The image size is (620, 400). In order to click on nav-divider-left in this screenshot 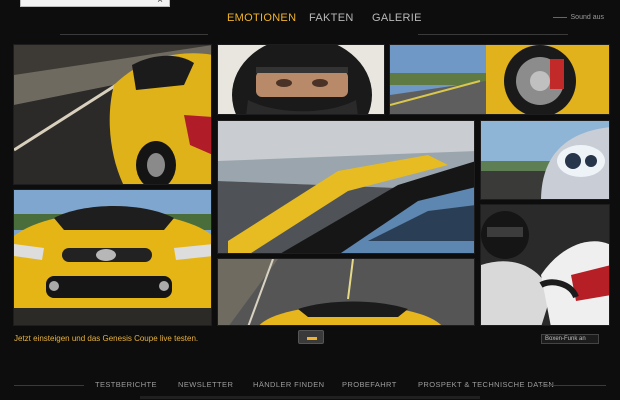, I will do `click(134, 34)`.